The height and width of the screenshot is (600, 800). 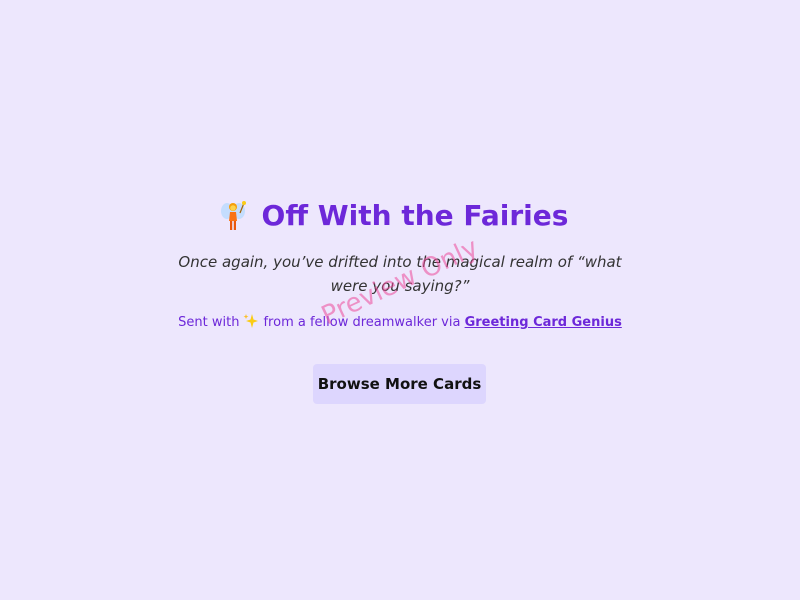 I want to click on fairy-icon, so click(x=233, y=216).